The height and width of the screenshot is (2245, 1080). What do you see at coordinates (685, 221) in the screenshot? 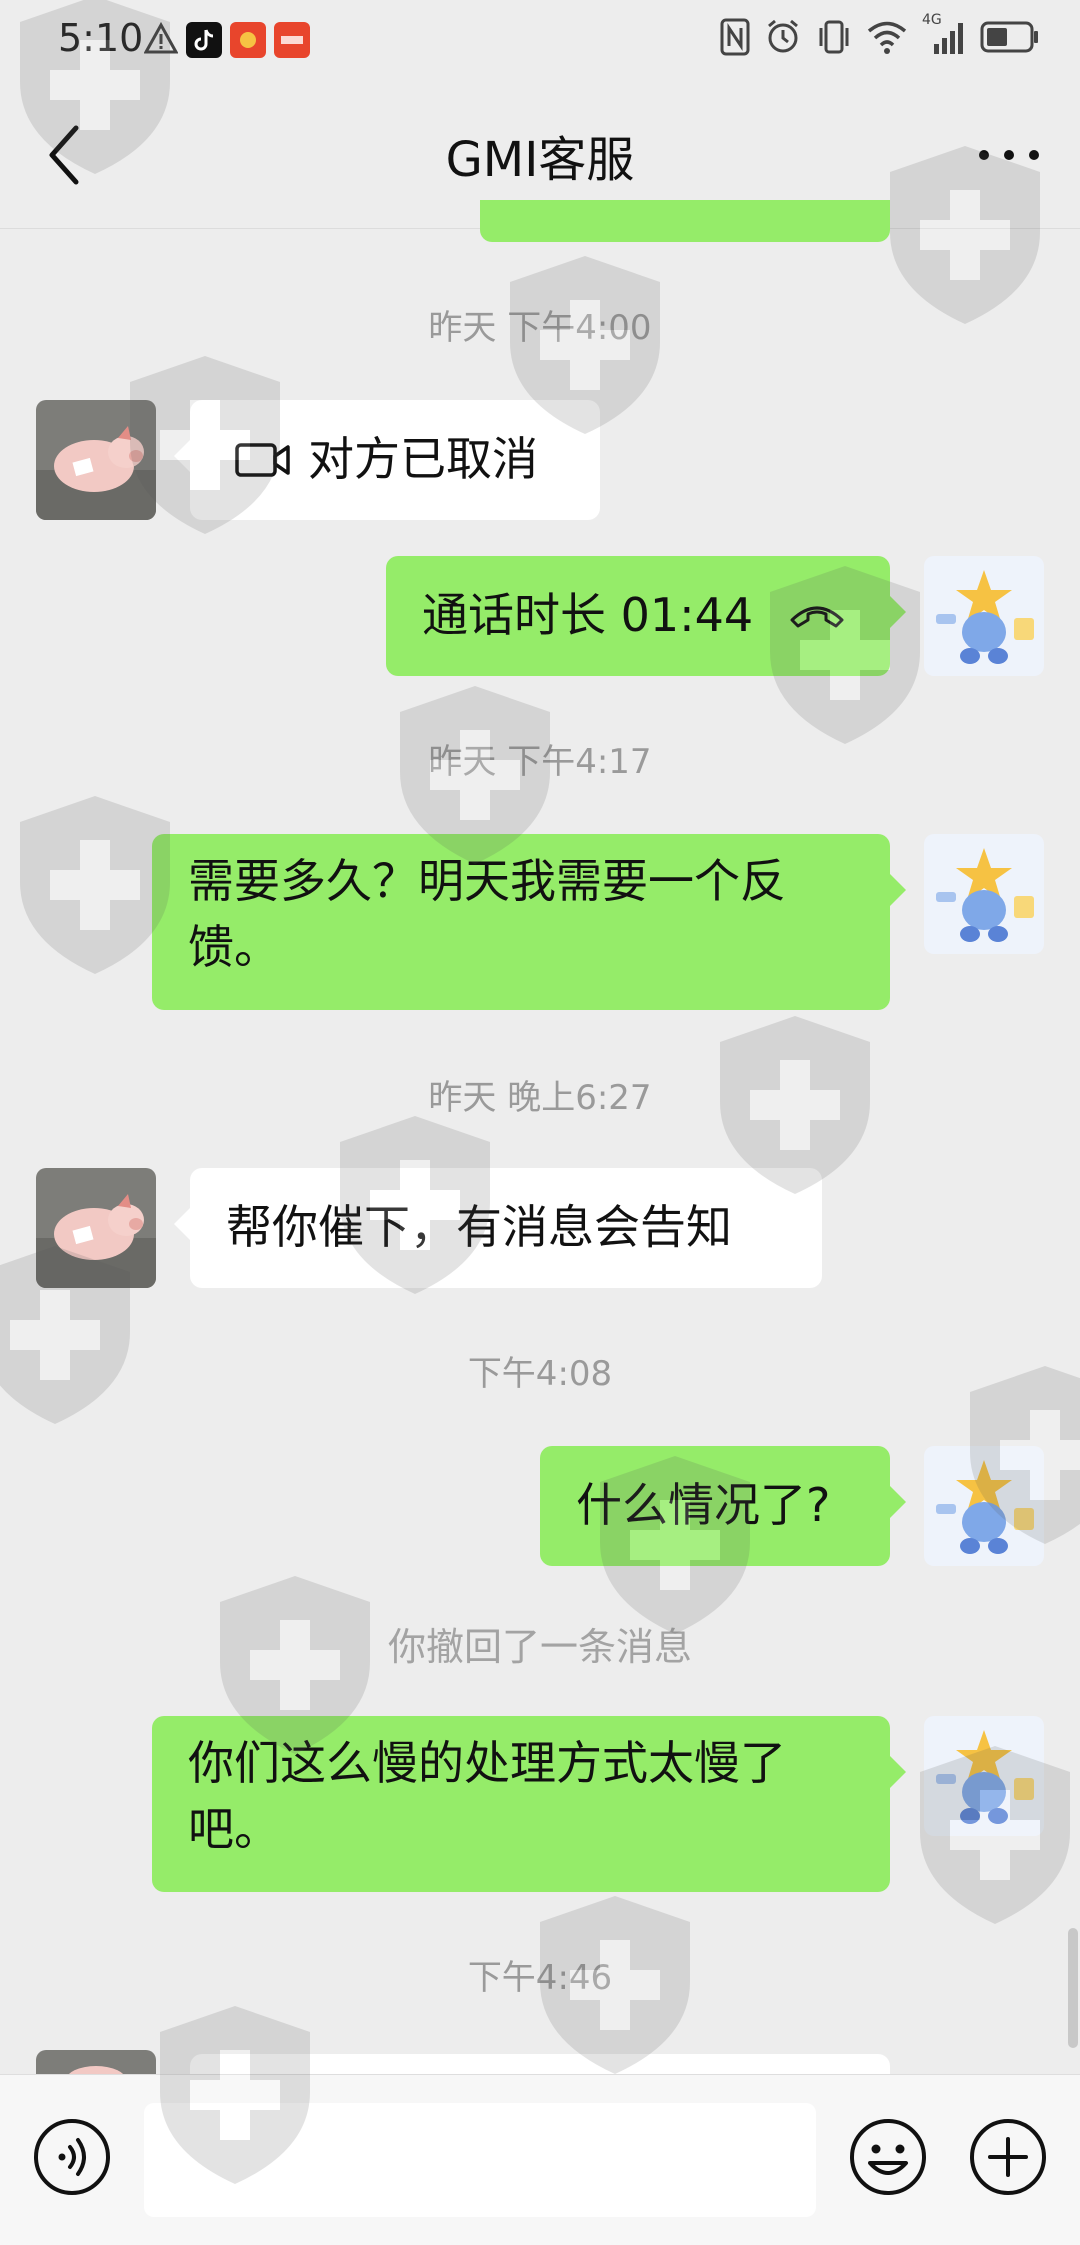
I see `partial-sent-bubble` at bounding box center [685, 221].